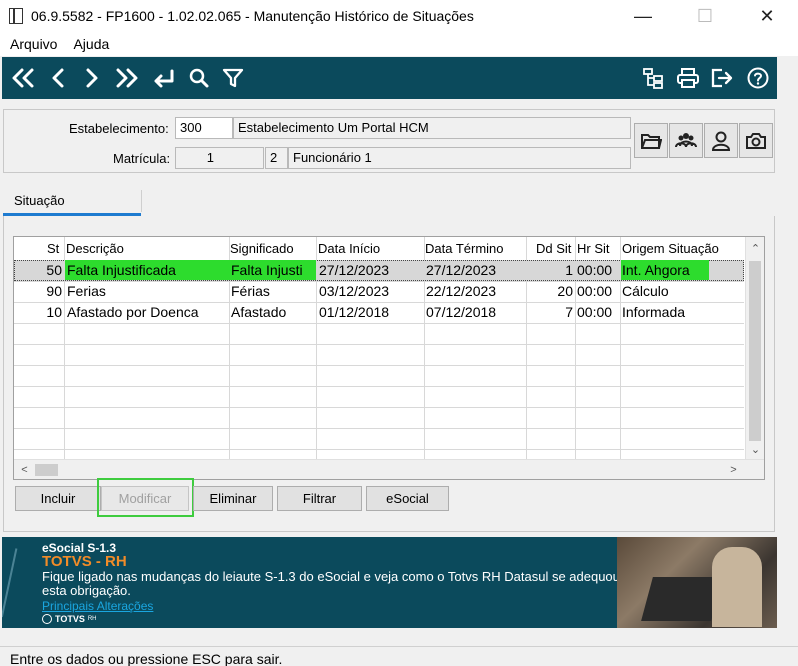 This screenshot has width=798, height=666. Describe the element at coordinates (95, 248) in the screenshot. I see `col-header-descricao: Descrição` at that location.